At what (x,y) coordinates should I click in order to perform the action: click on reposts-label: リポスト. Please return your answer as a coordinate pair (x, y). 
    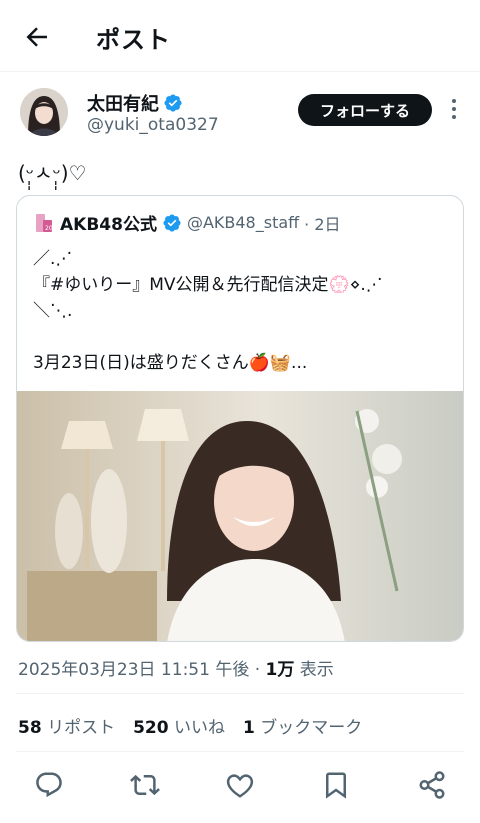
    Looking at the image, I should click on (81, 728).